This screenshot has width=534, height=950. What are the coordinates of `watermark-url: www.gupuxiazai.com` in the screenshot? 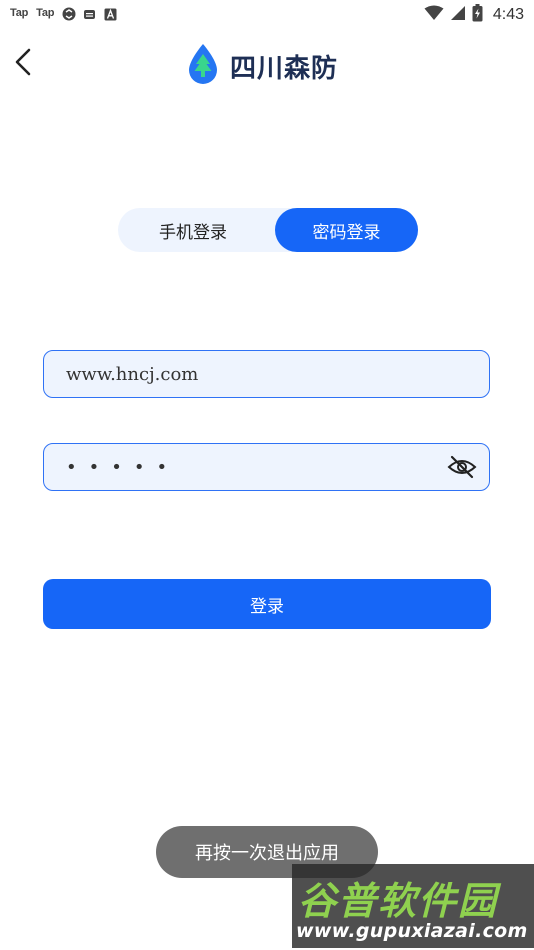 It's located at (412, 931).